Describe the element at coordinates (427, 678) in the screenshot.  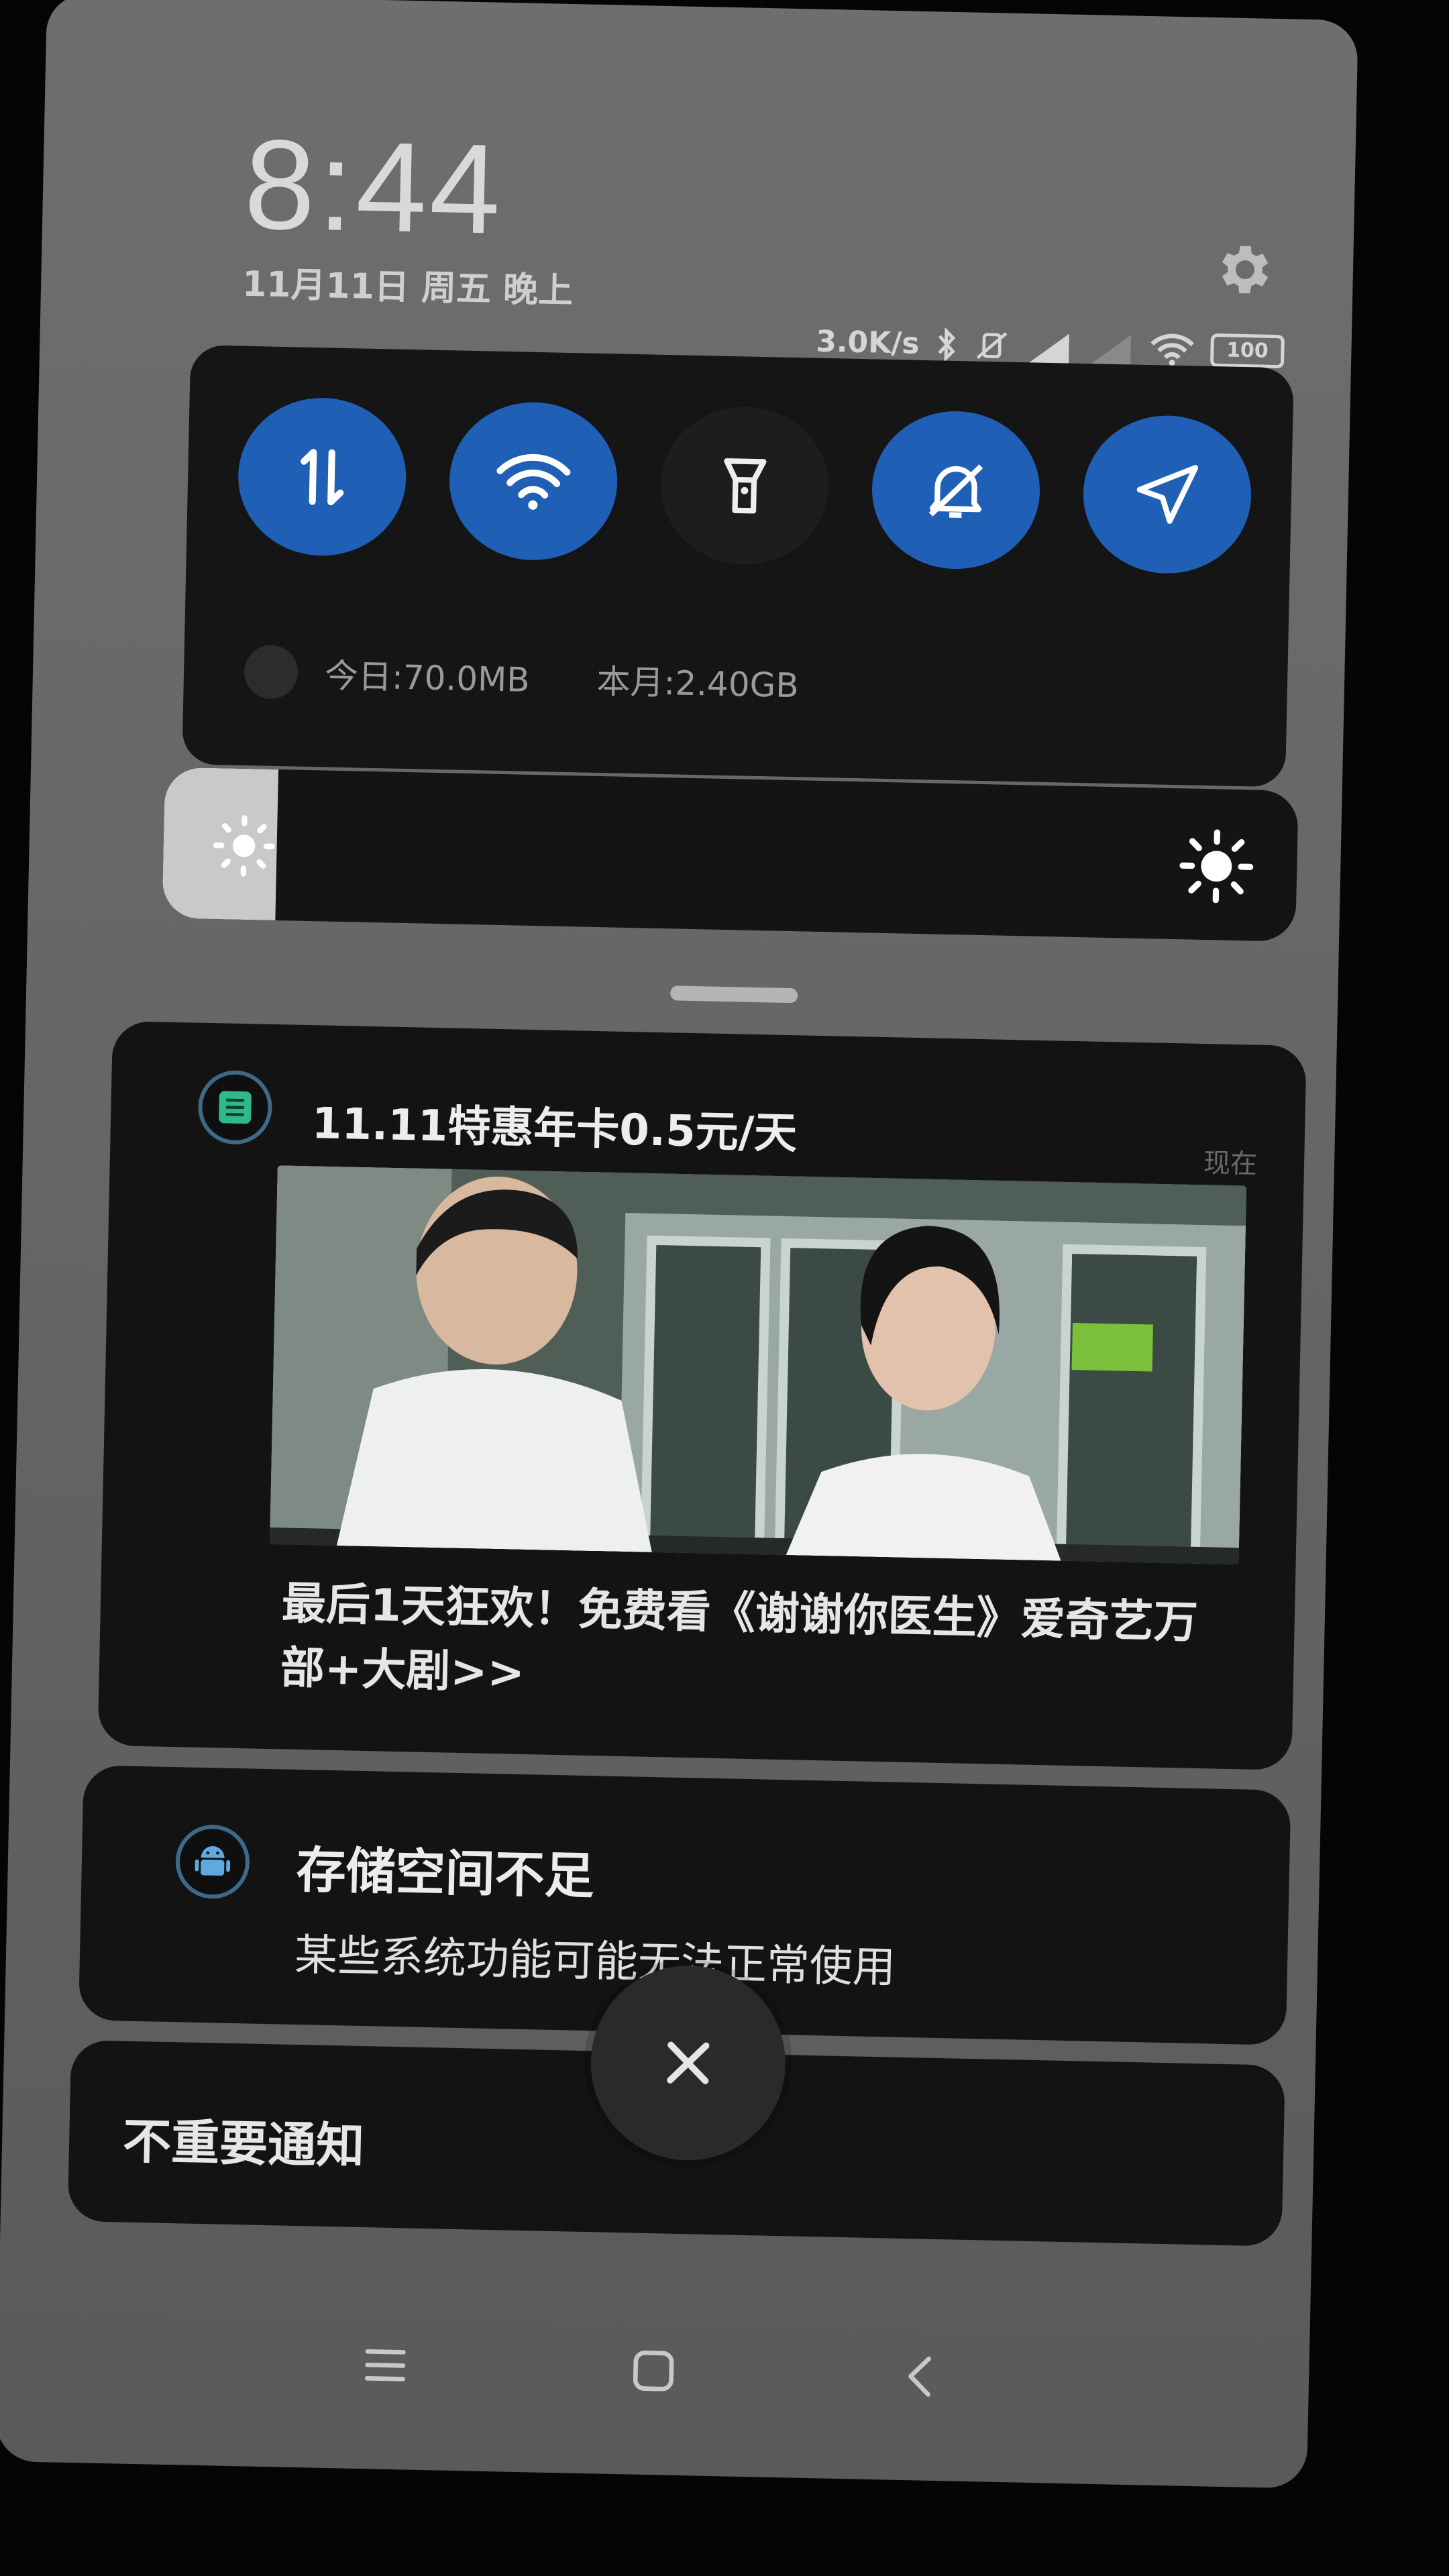
I see `data-today: 今日:70.0MB` at that location.